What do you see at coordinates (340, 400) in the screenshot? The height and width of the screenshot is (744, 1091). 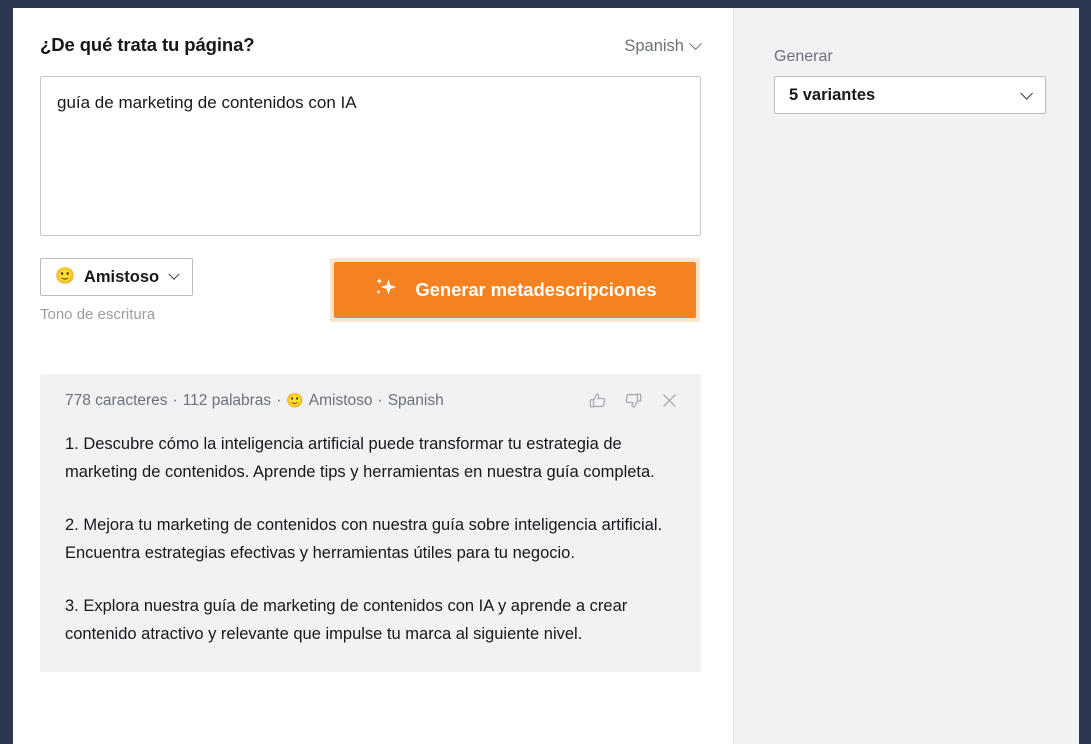 I see `result-tone: Amistoso` at bounding box center [340, 400].